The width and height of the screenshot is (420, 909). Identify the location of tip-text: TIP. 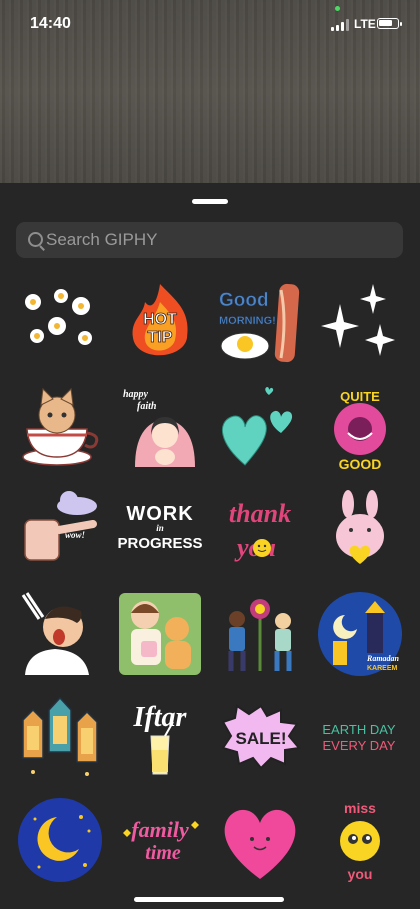
(160, 337).